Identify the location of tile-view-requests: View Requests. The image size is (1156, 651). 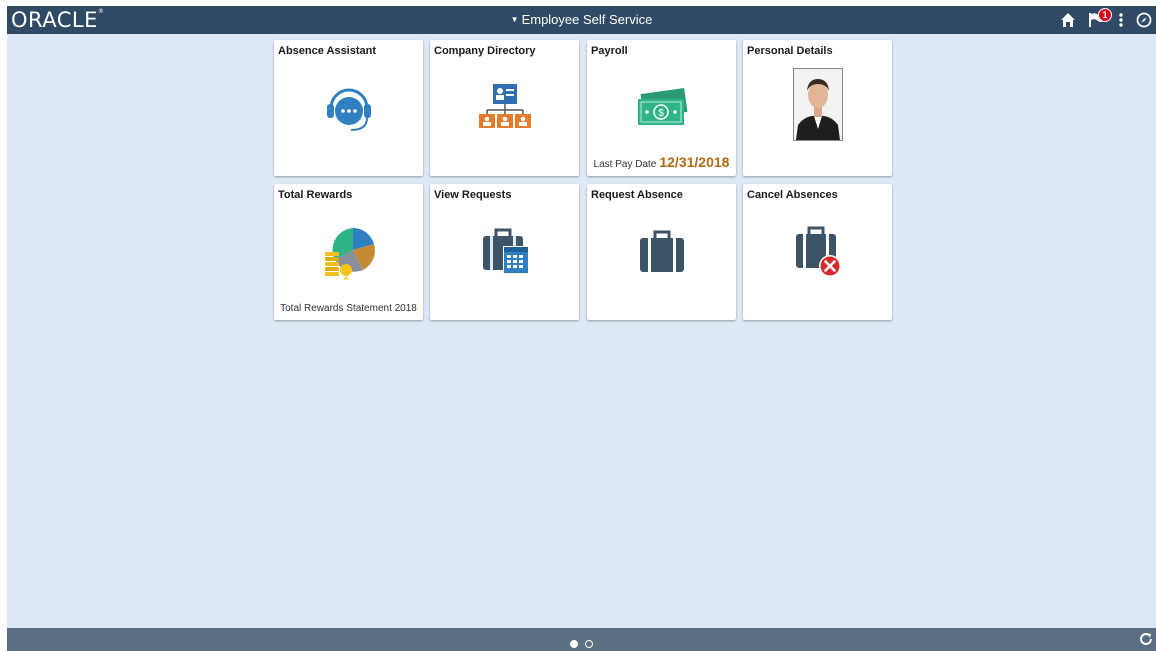
(504, 252).